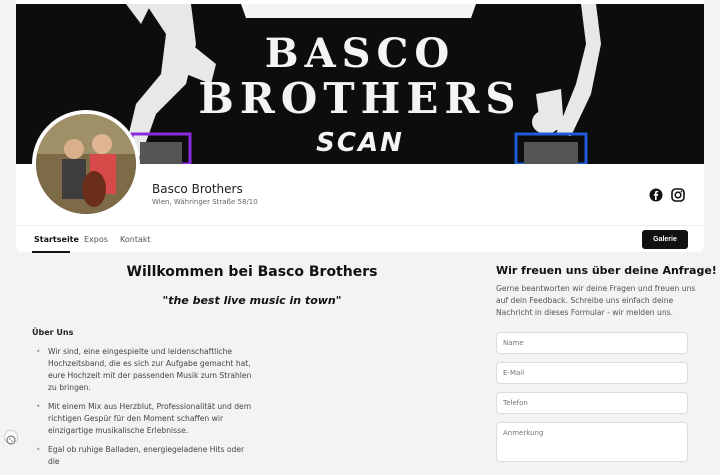 The image size is (720, 475). Describe the element at coordinates (592, 343) in the screenshot. I see `name-field` at that location.